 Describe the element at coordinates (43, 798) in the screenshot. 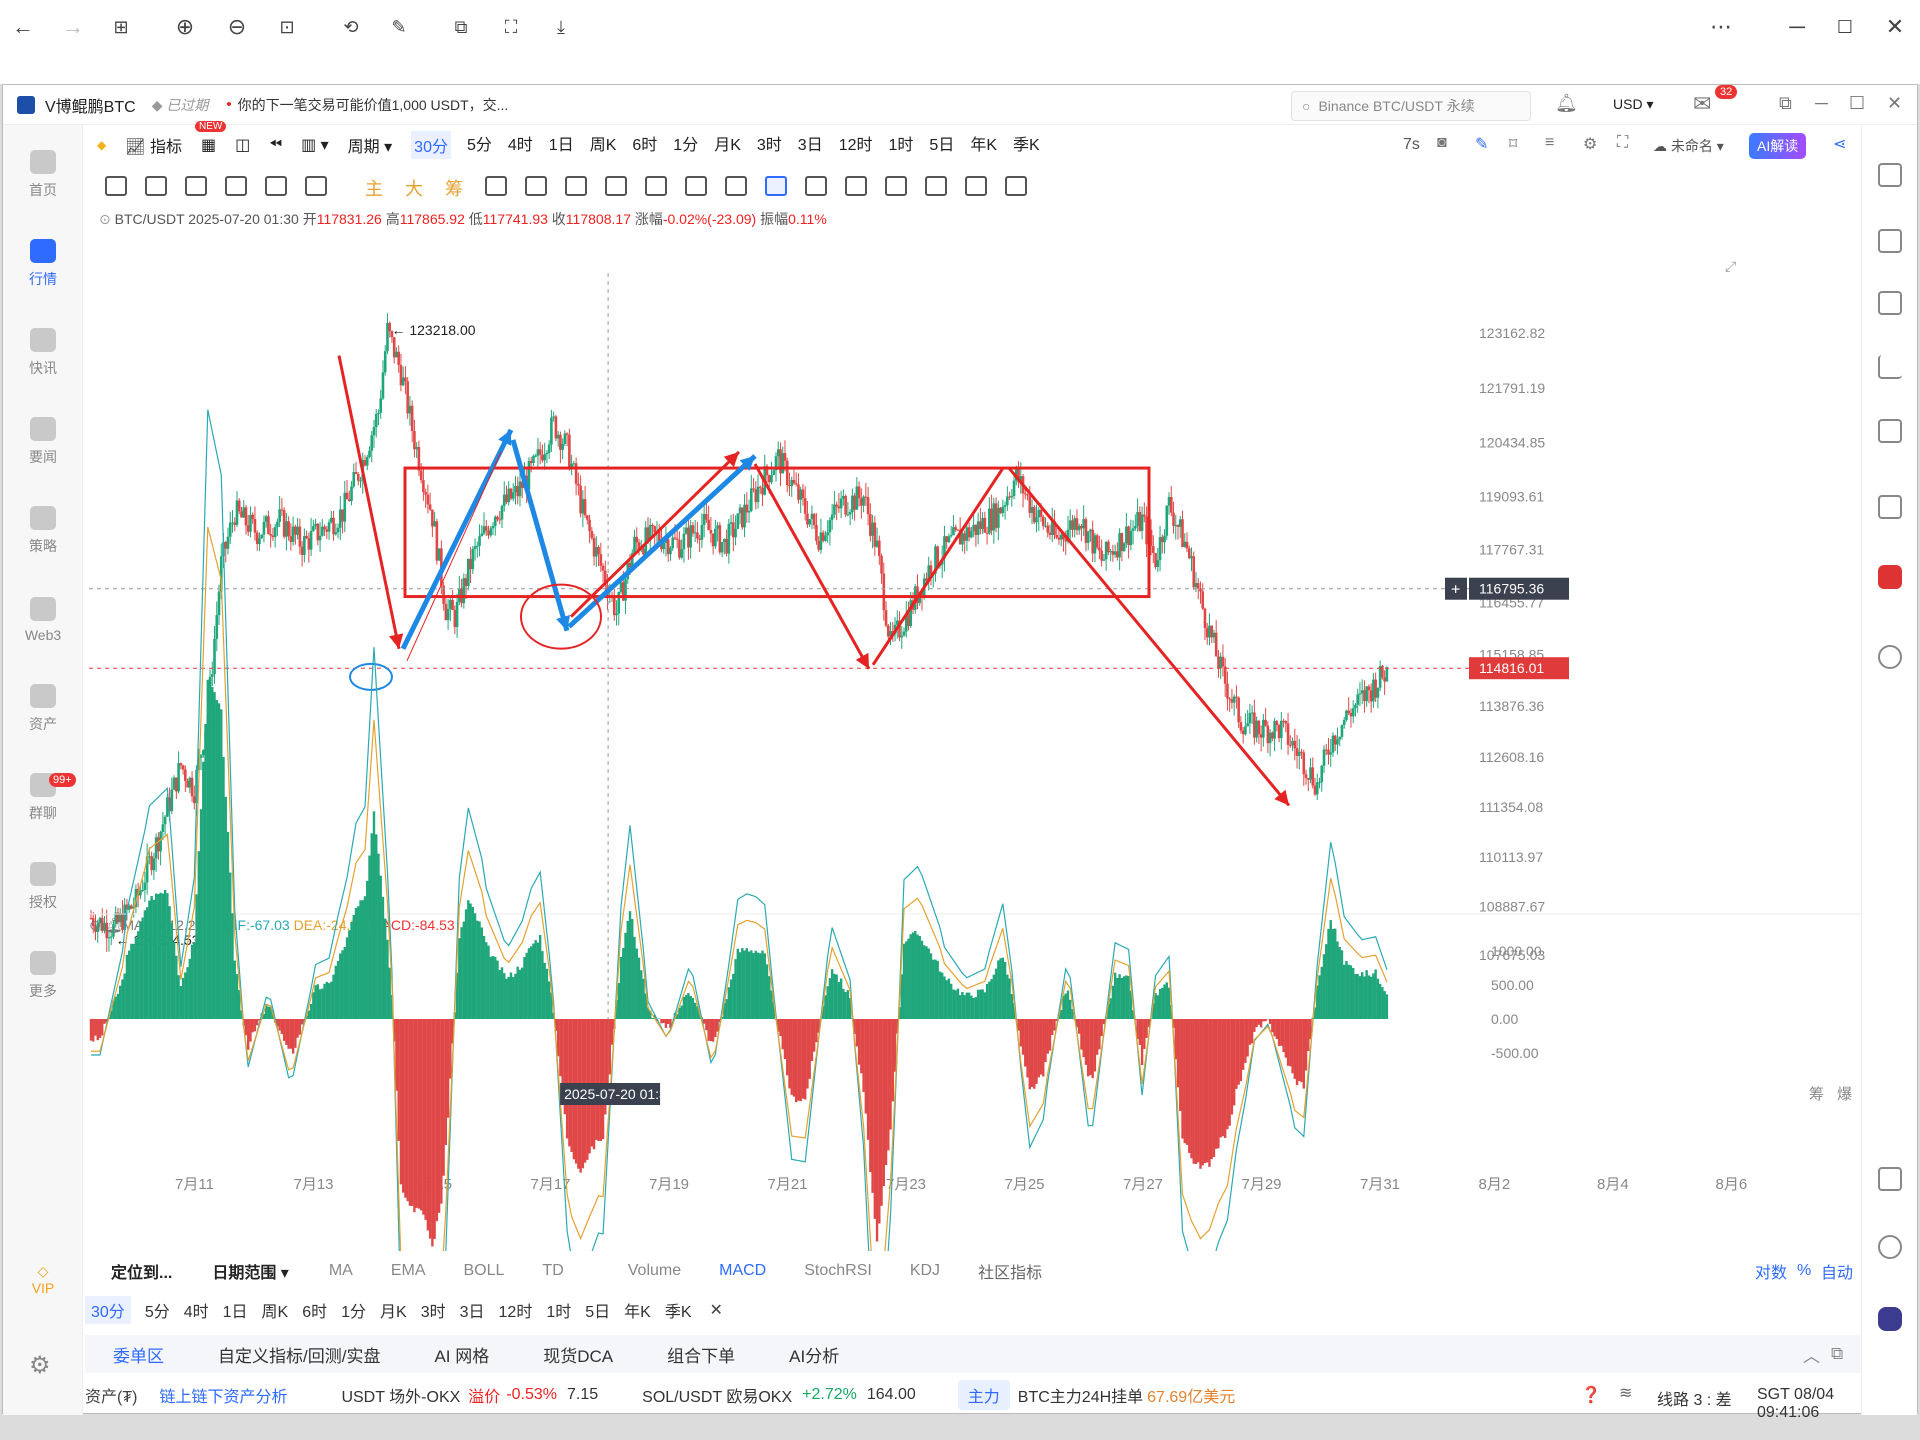

I see `nav-item-7: 群聊` at that location.